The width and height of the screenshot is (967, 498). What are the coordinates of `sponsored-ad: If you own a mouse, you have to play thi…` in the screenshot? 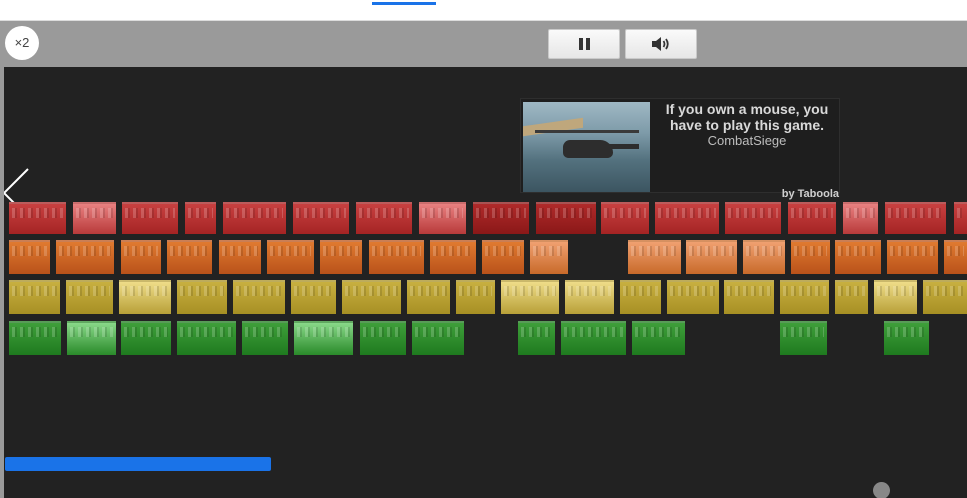 It's located at (680, 149).